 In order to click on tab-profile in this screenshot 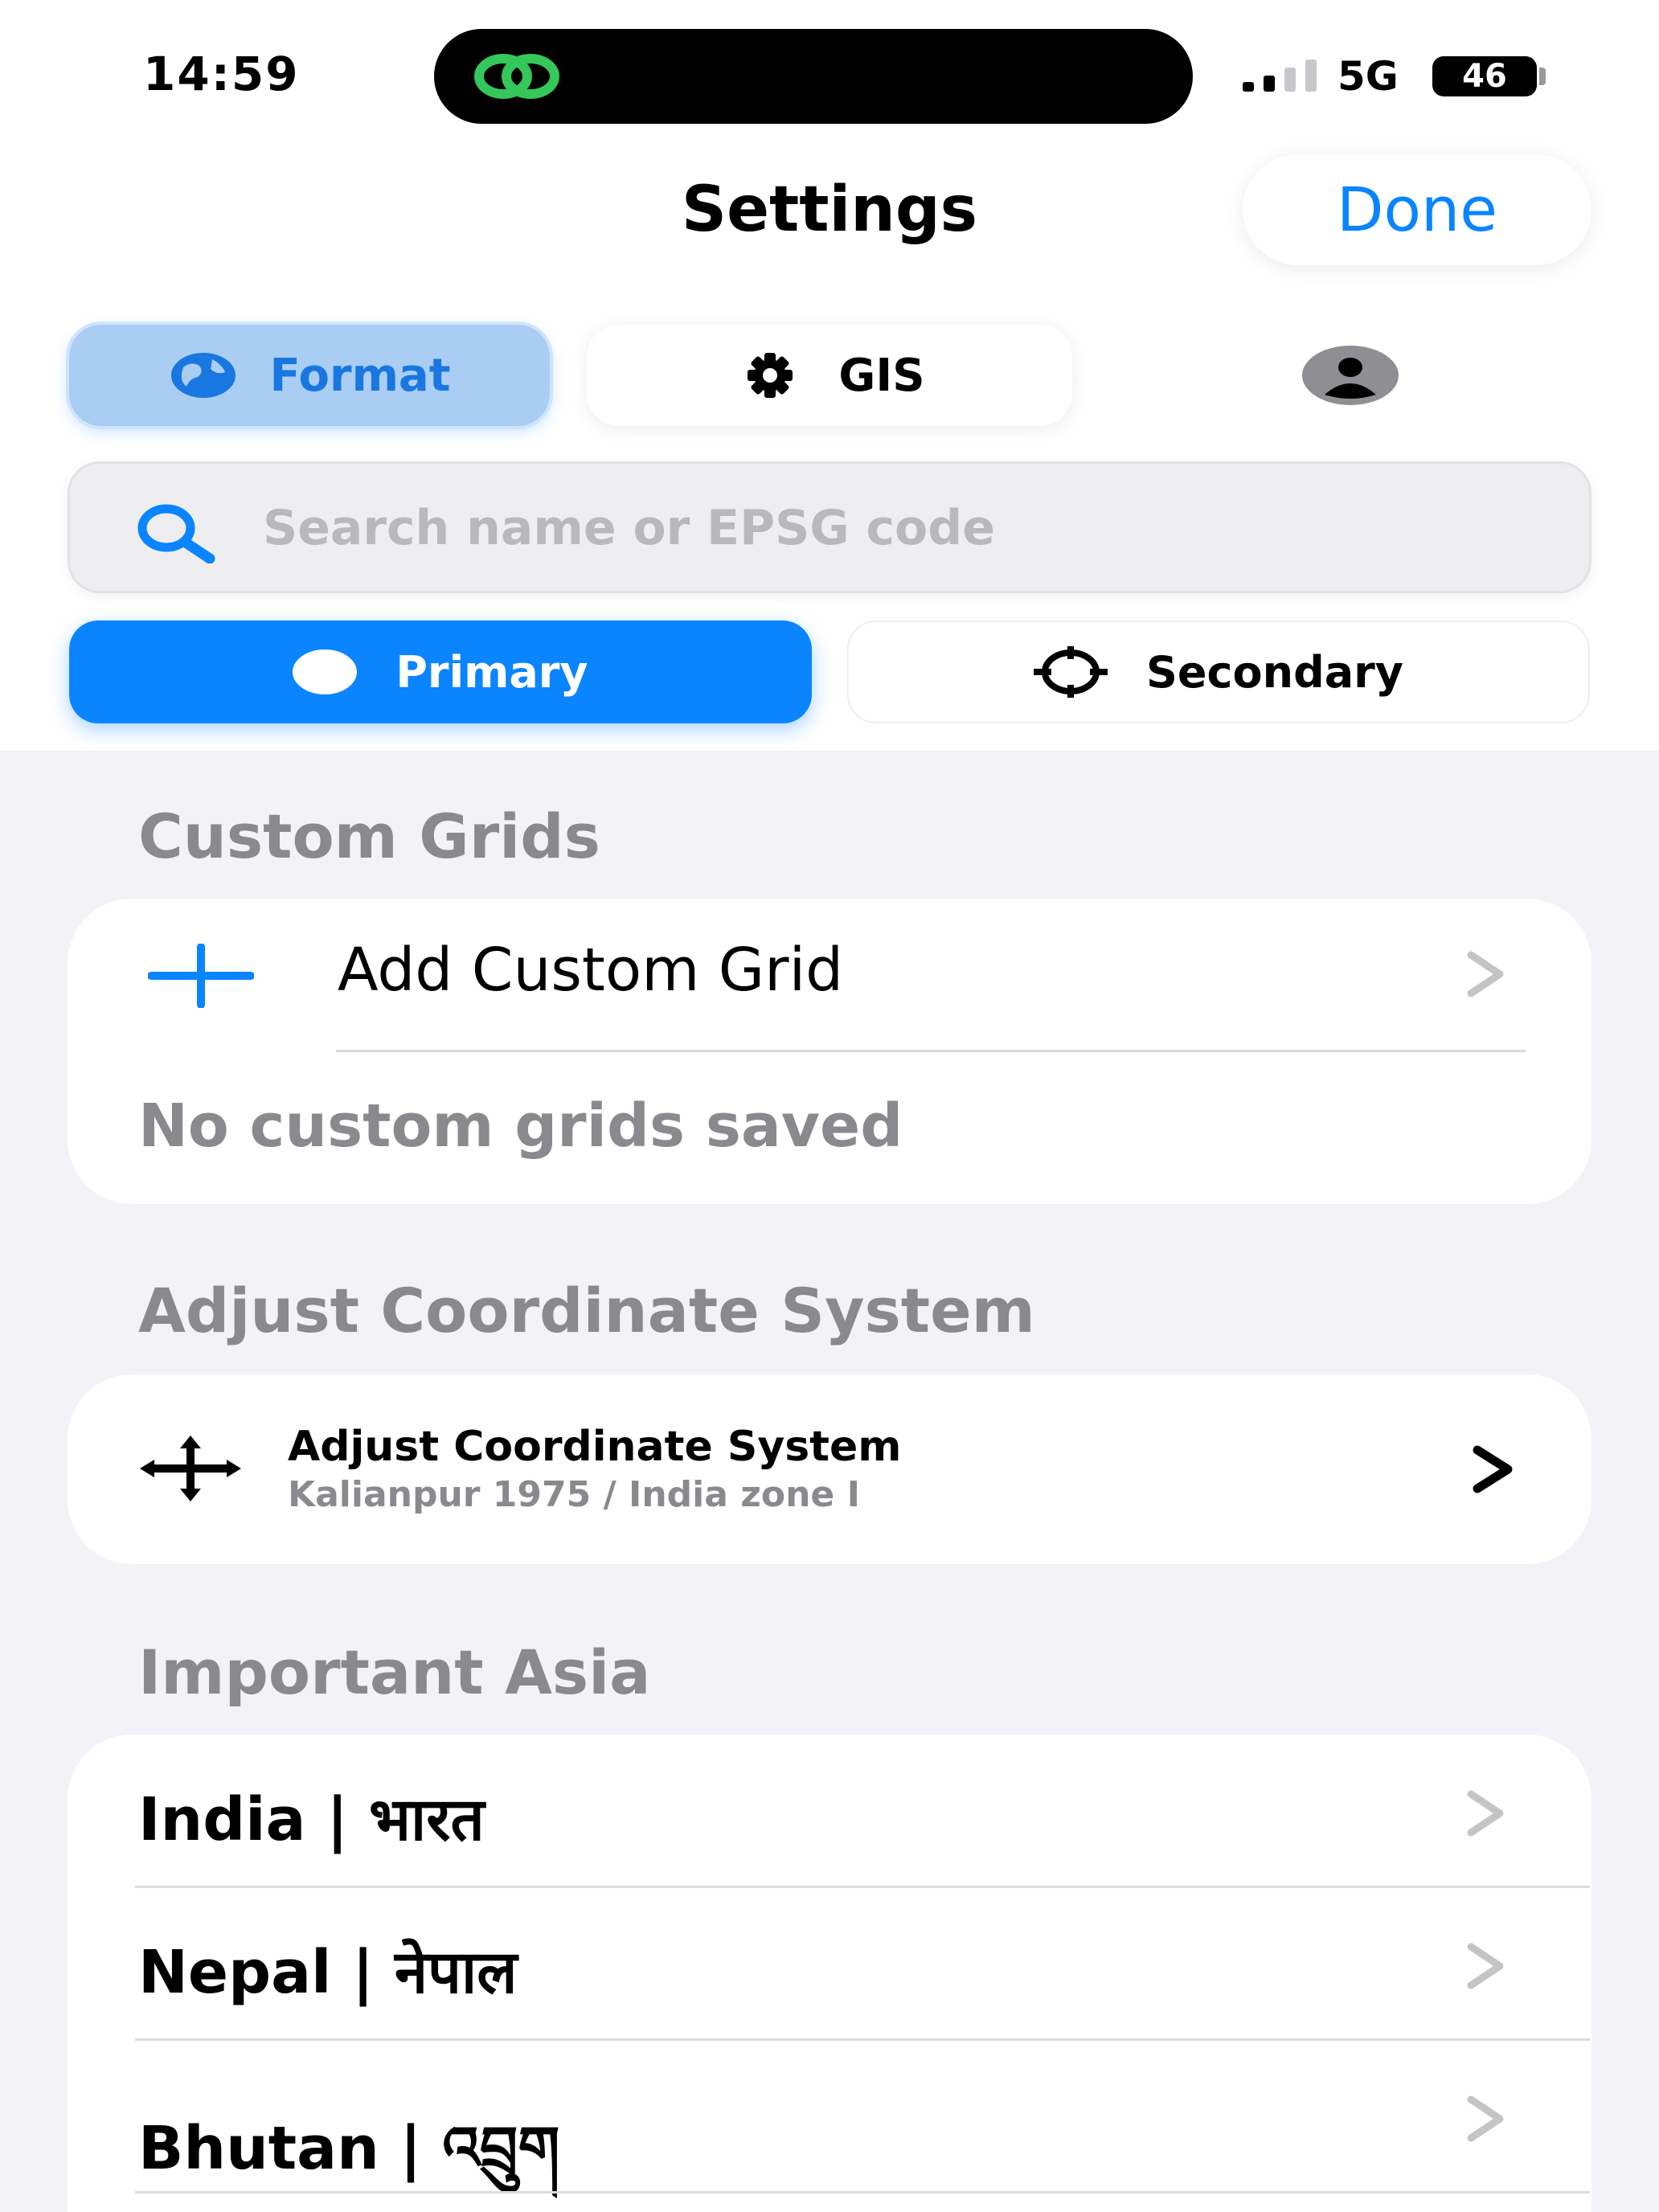, I will do `click(1350, 375)`.